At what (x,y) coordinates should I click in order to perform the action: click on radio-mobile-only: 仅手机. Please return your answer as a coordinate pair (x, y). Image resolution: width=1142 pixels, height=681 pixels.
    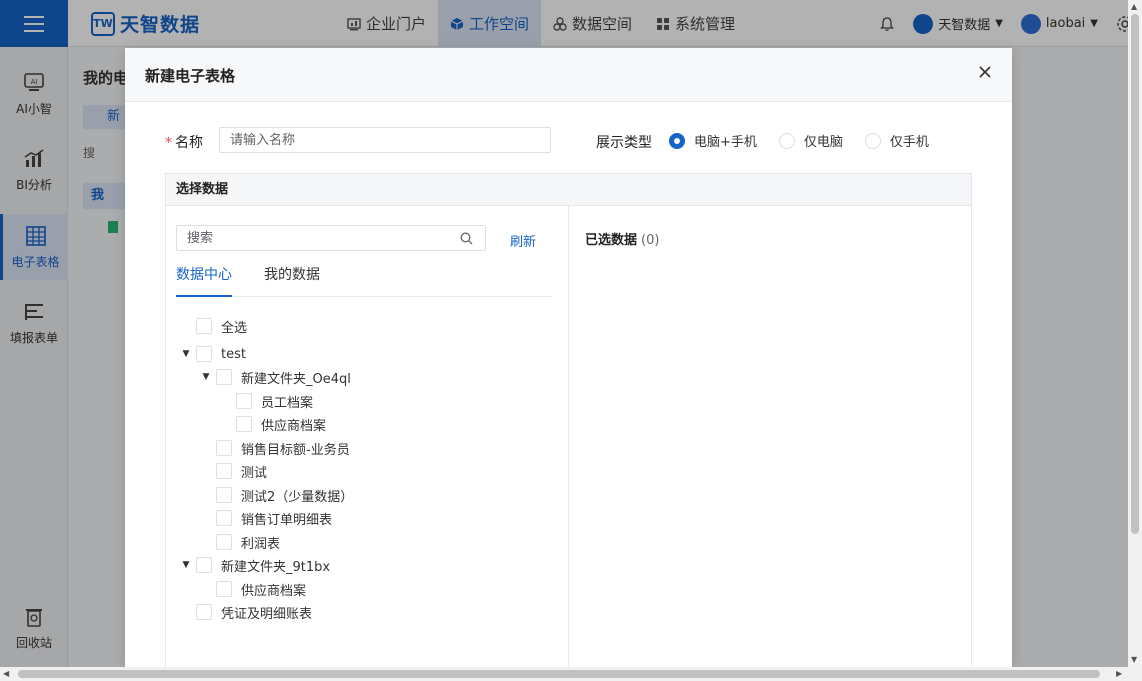
    Looking at the image, I should click on (896, 140).